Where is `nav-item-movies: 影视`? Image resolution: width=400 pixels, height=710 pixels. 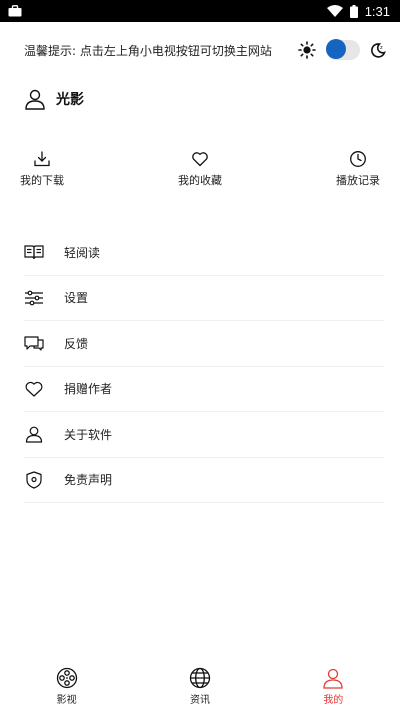 nav-item-movies: 影视 is located at coordinates (67, 686).